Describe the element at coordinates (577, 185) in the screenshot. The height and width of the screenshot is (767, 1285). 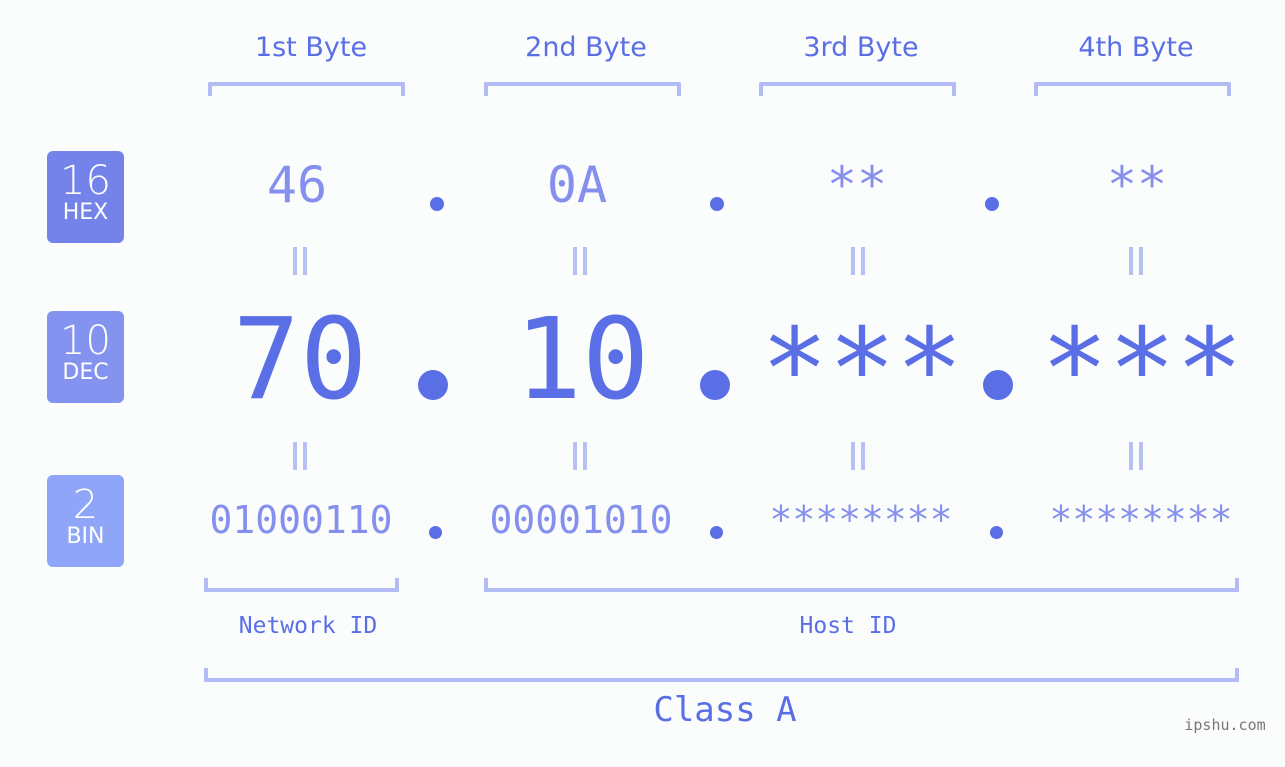
I see `hex-octet-2: 0A` at that location.